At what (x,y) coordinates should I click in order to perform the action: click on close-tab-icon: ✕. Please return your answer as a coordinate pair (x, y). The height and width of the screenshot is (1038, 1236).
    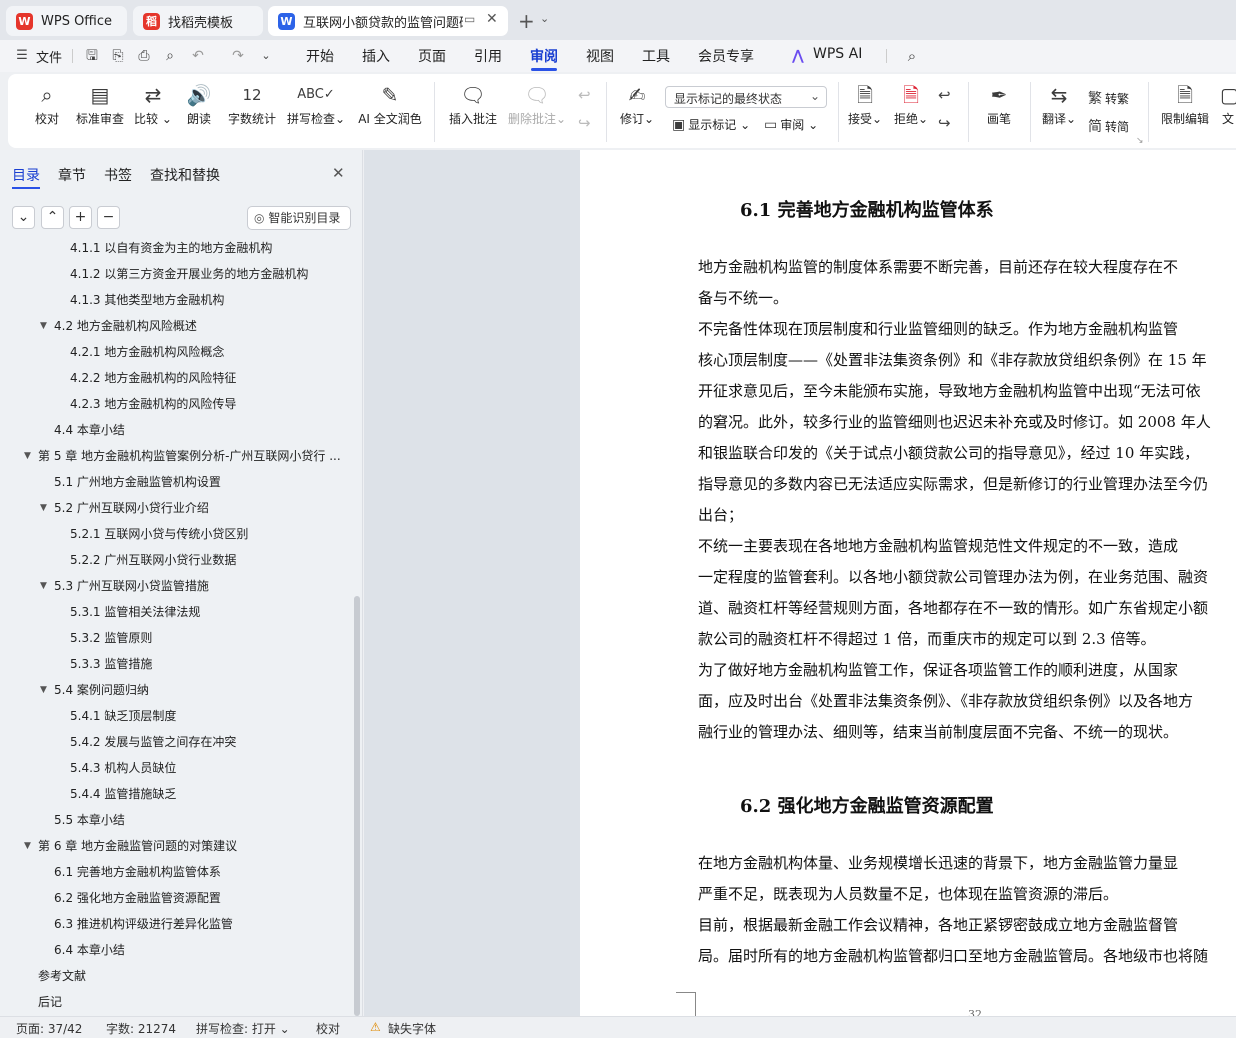
    Looking at the image, I should click on (492, 19).